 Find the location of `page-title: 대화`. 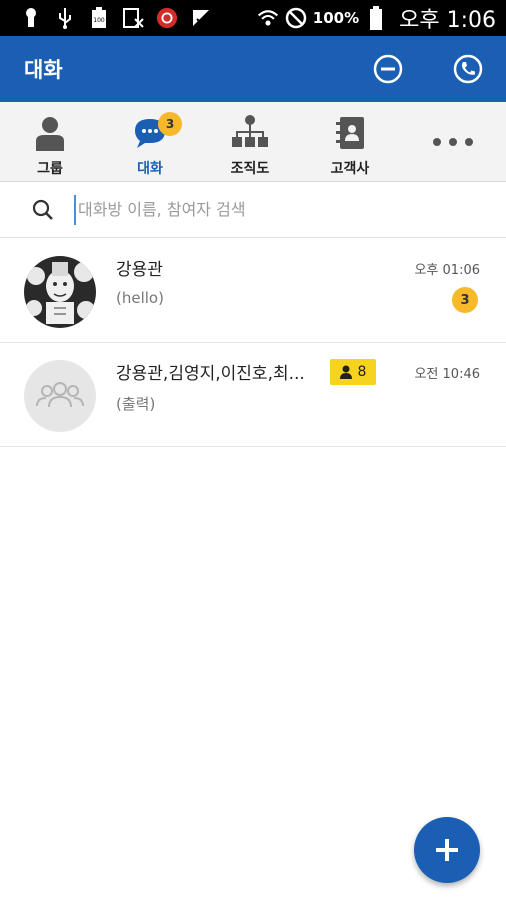

page-title: 대화 is located at coordinates (43, 70).